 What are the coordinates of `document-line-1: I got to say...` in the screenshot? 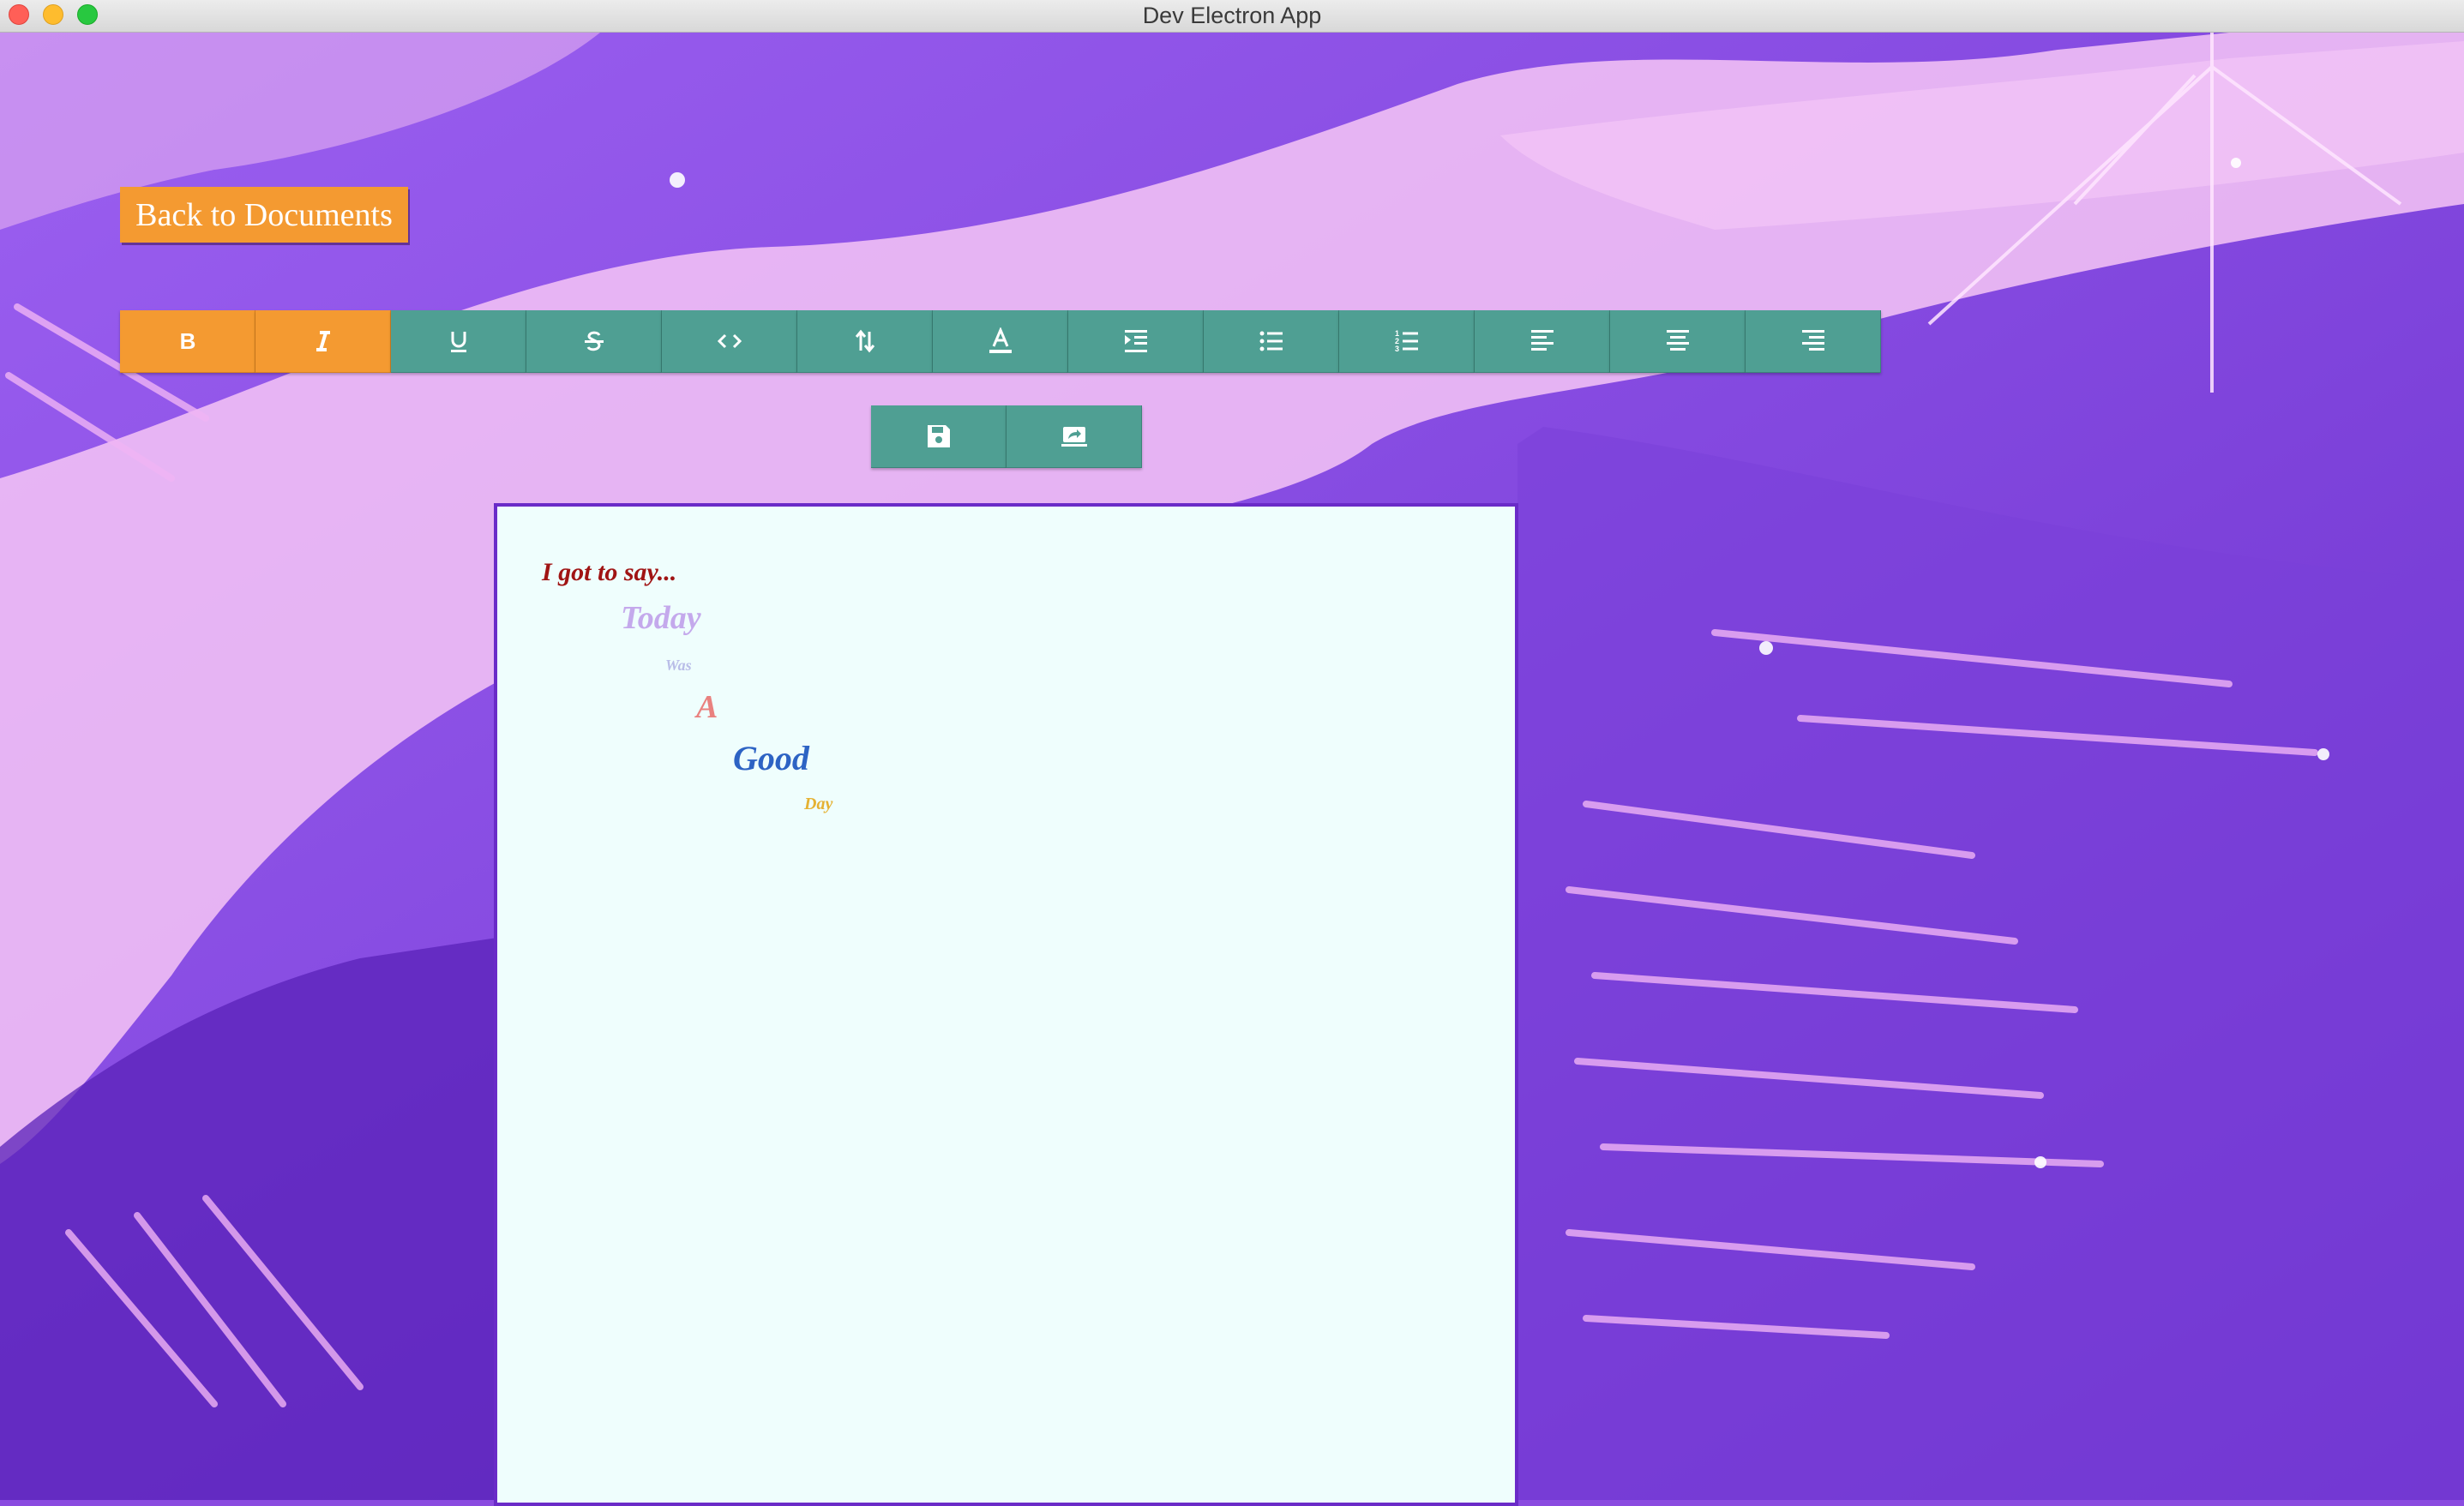 It's located at (609, 572).